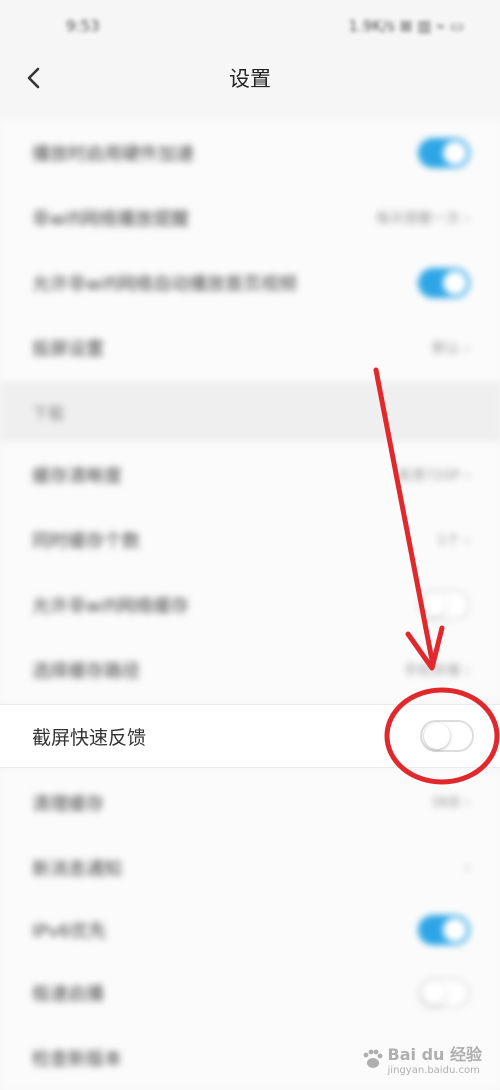 The width and height of the screenshot is (500, 1090). Describe the element at coordinates (433, 475) in the screenshot. I see `setting-value: 高清720P ›` at that location.